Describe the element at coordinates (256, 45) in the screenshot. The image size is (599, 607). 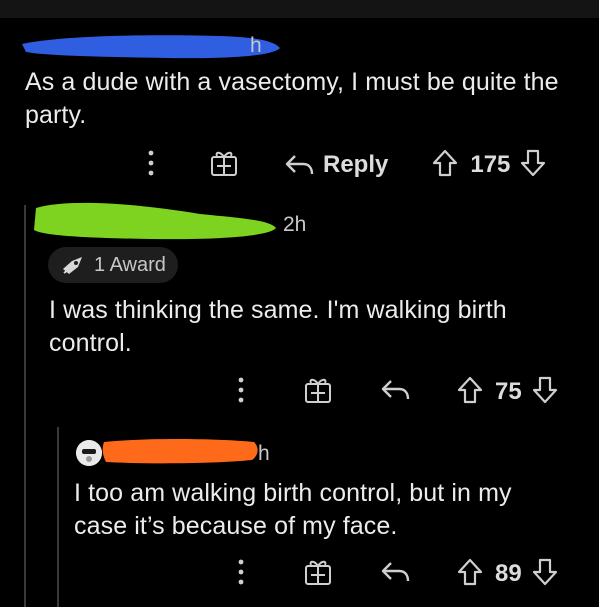
I see `comment-1-time: h` at that location.